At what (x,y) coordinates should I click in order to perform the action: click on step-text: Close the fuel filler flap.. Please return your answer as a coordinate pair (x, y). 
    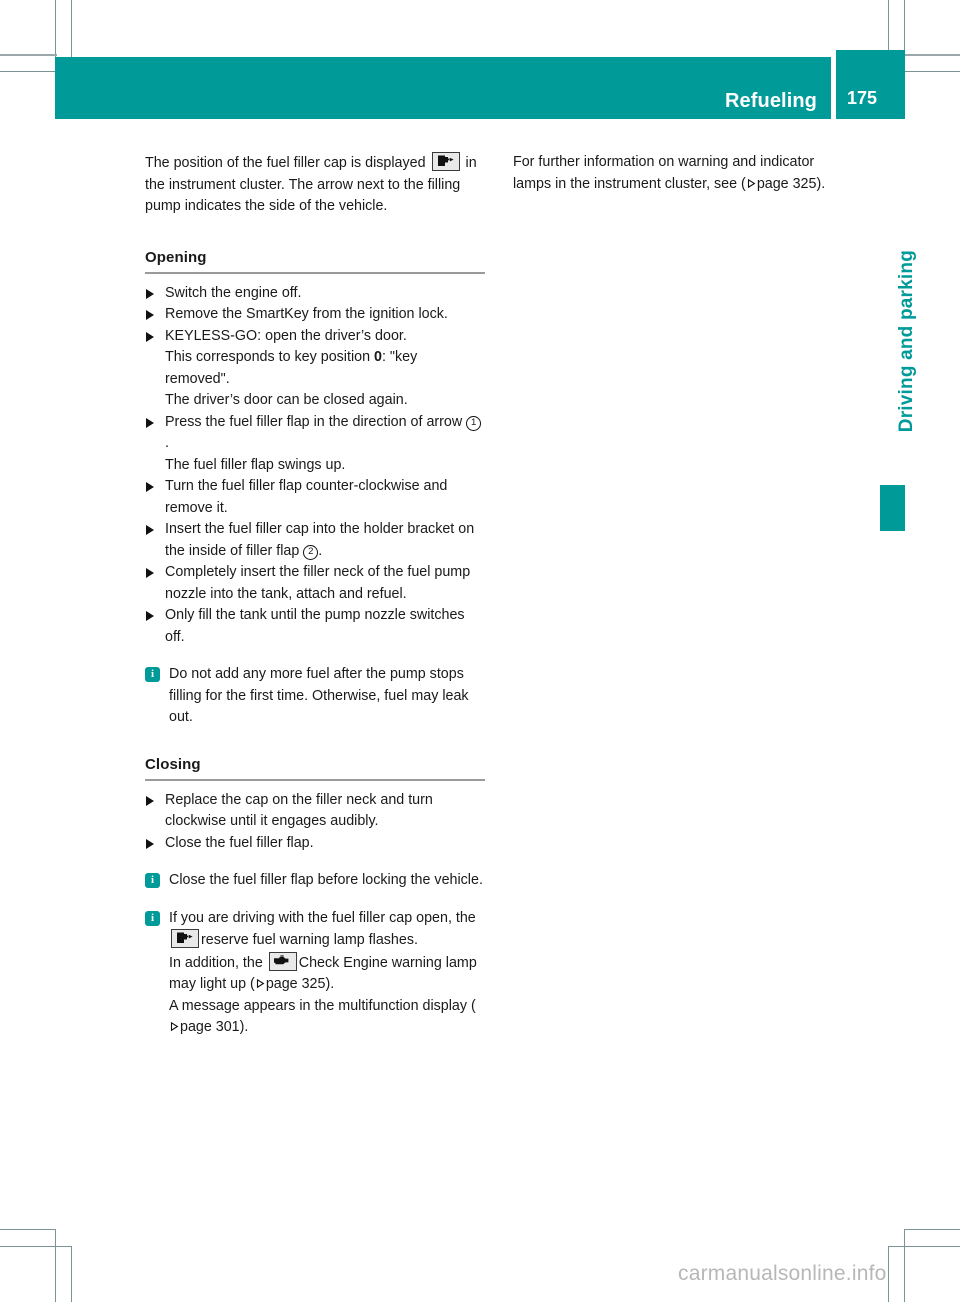
    Looking at the image, I should click on (239, 842).